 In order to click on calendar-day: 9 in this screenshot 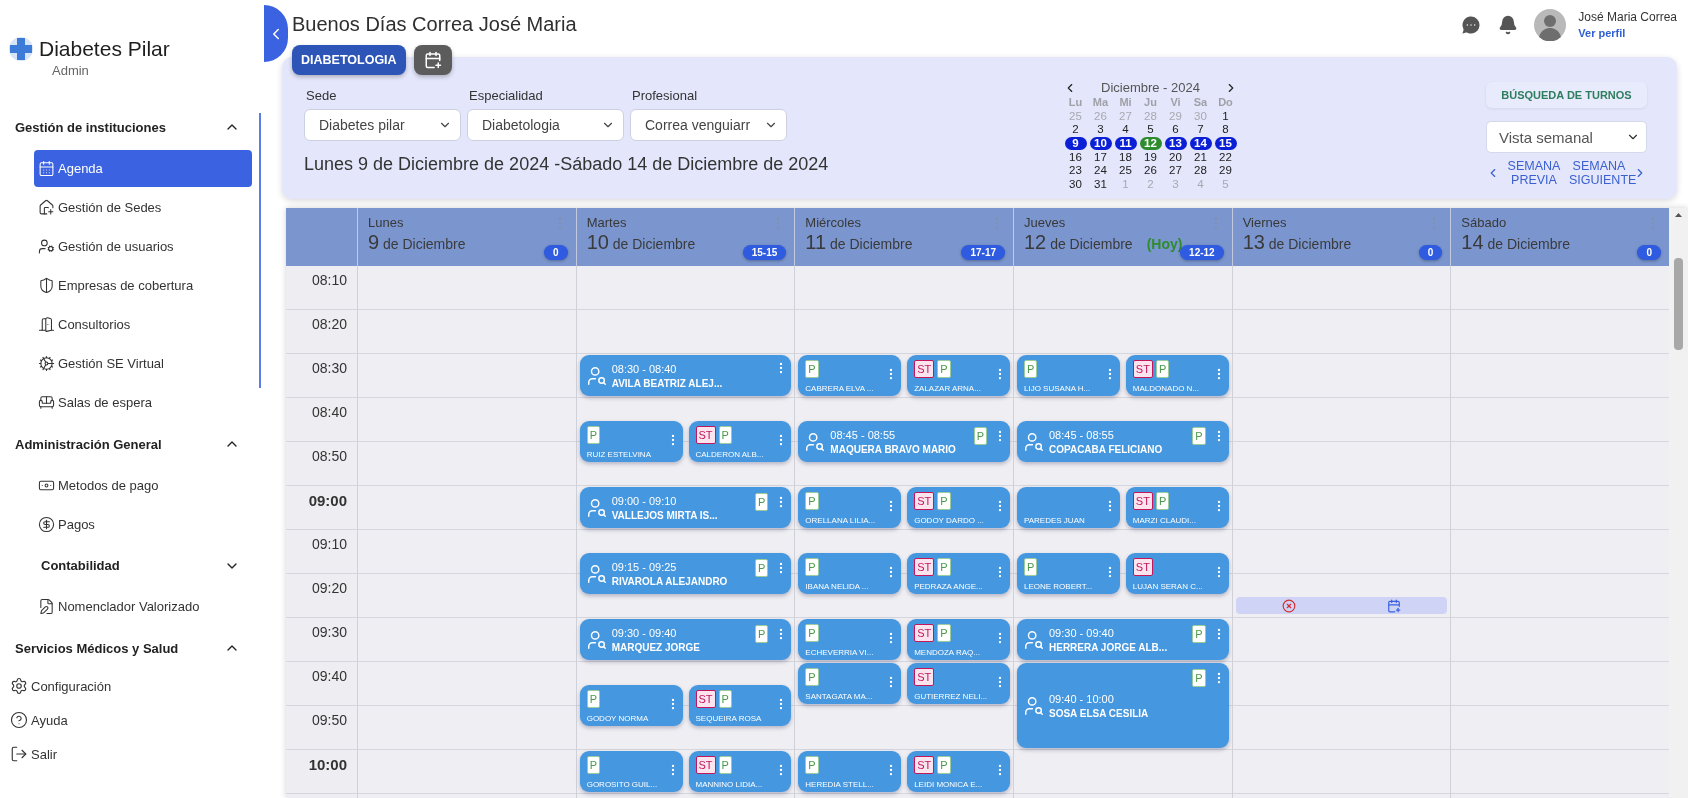, I will do `click(1075, 143)`.